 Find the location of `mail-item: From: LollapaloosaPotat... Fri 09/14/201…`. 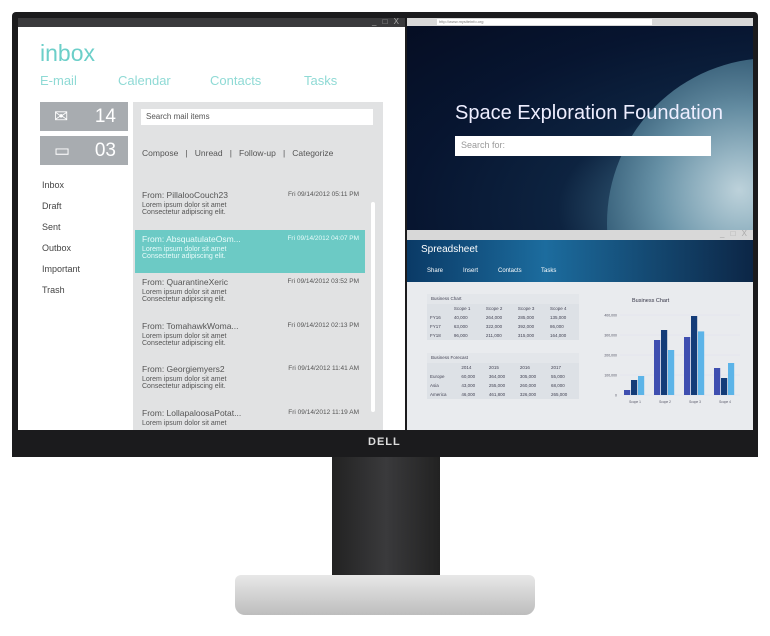

mail-item: From: LollapaloosaPotat... Fri 09/14/201… is located at coordinates (250, 417).